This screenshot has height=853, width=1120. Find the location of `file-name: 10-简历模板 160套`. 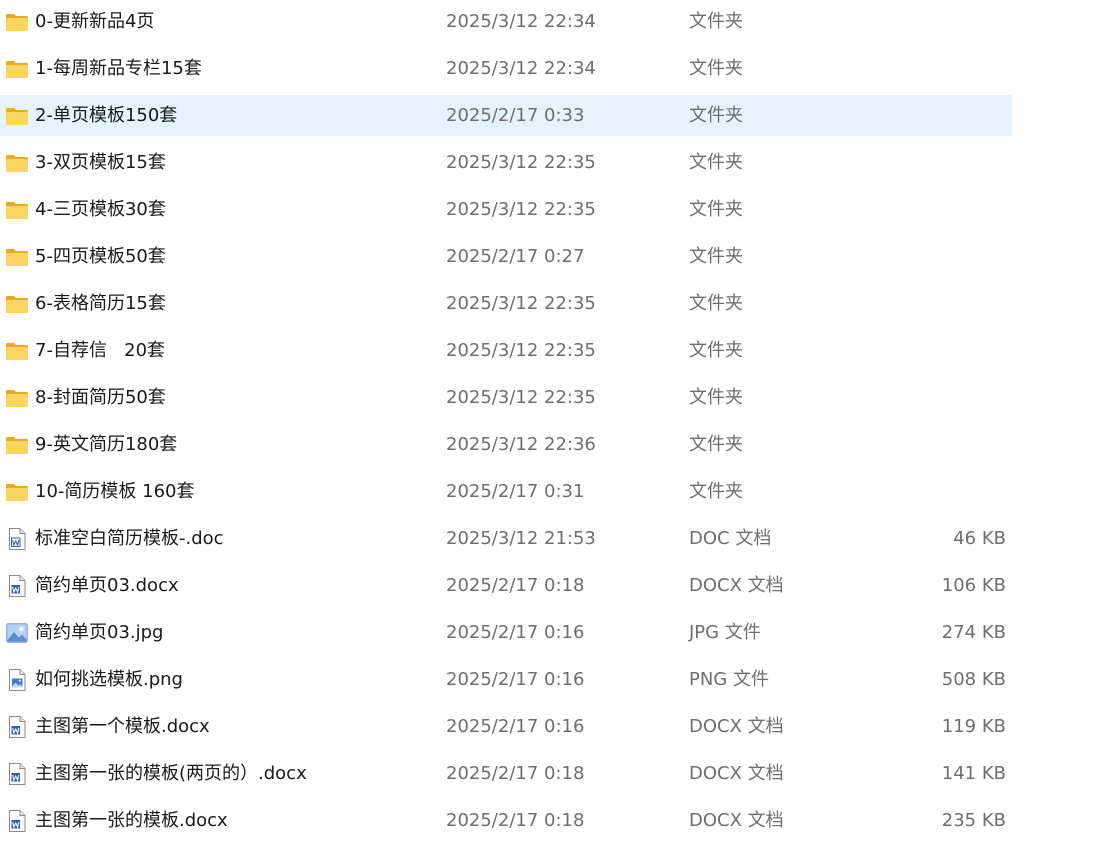

file-name: 10-简历模板 160套 is located at coordinates (115, 491).